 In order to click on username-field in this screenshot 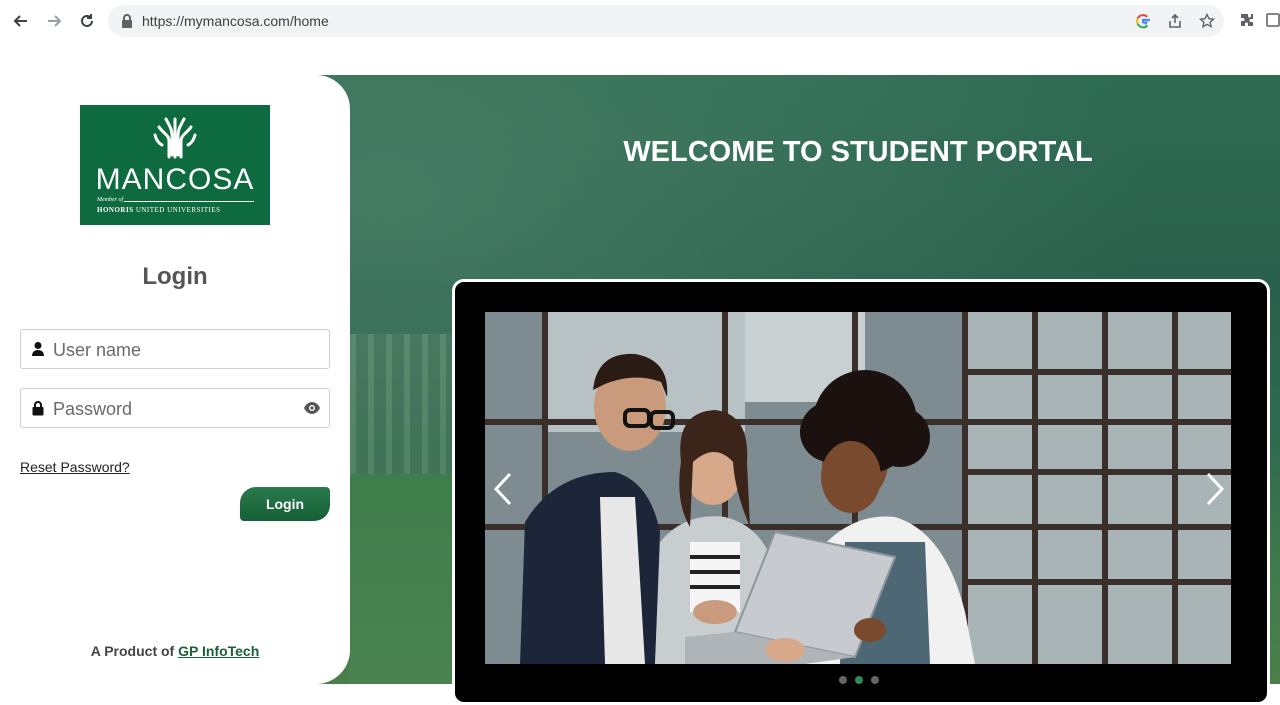, I will do `click(175, 349)`.